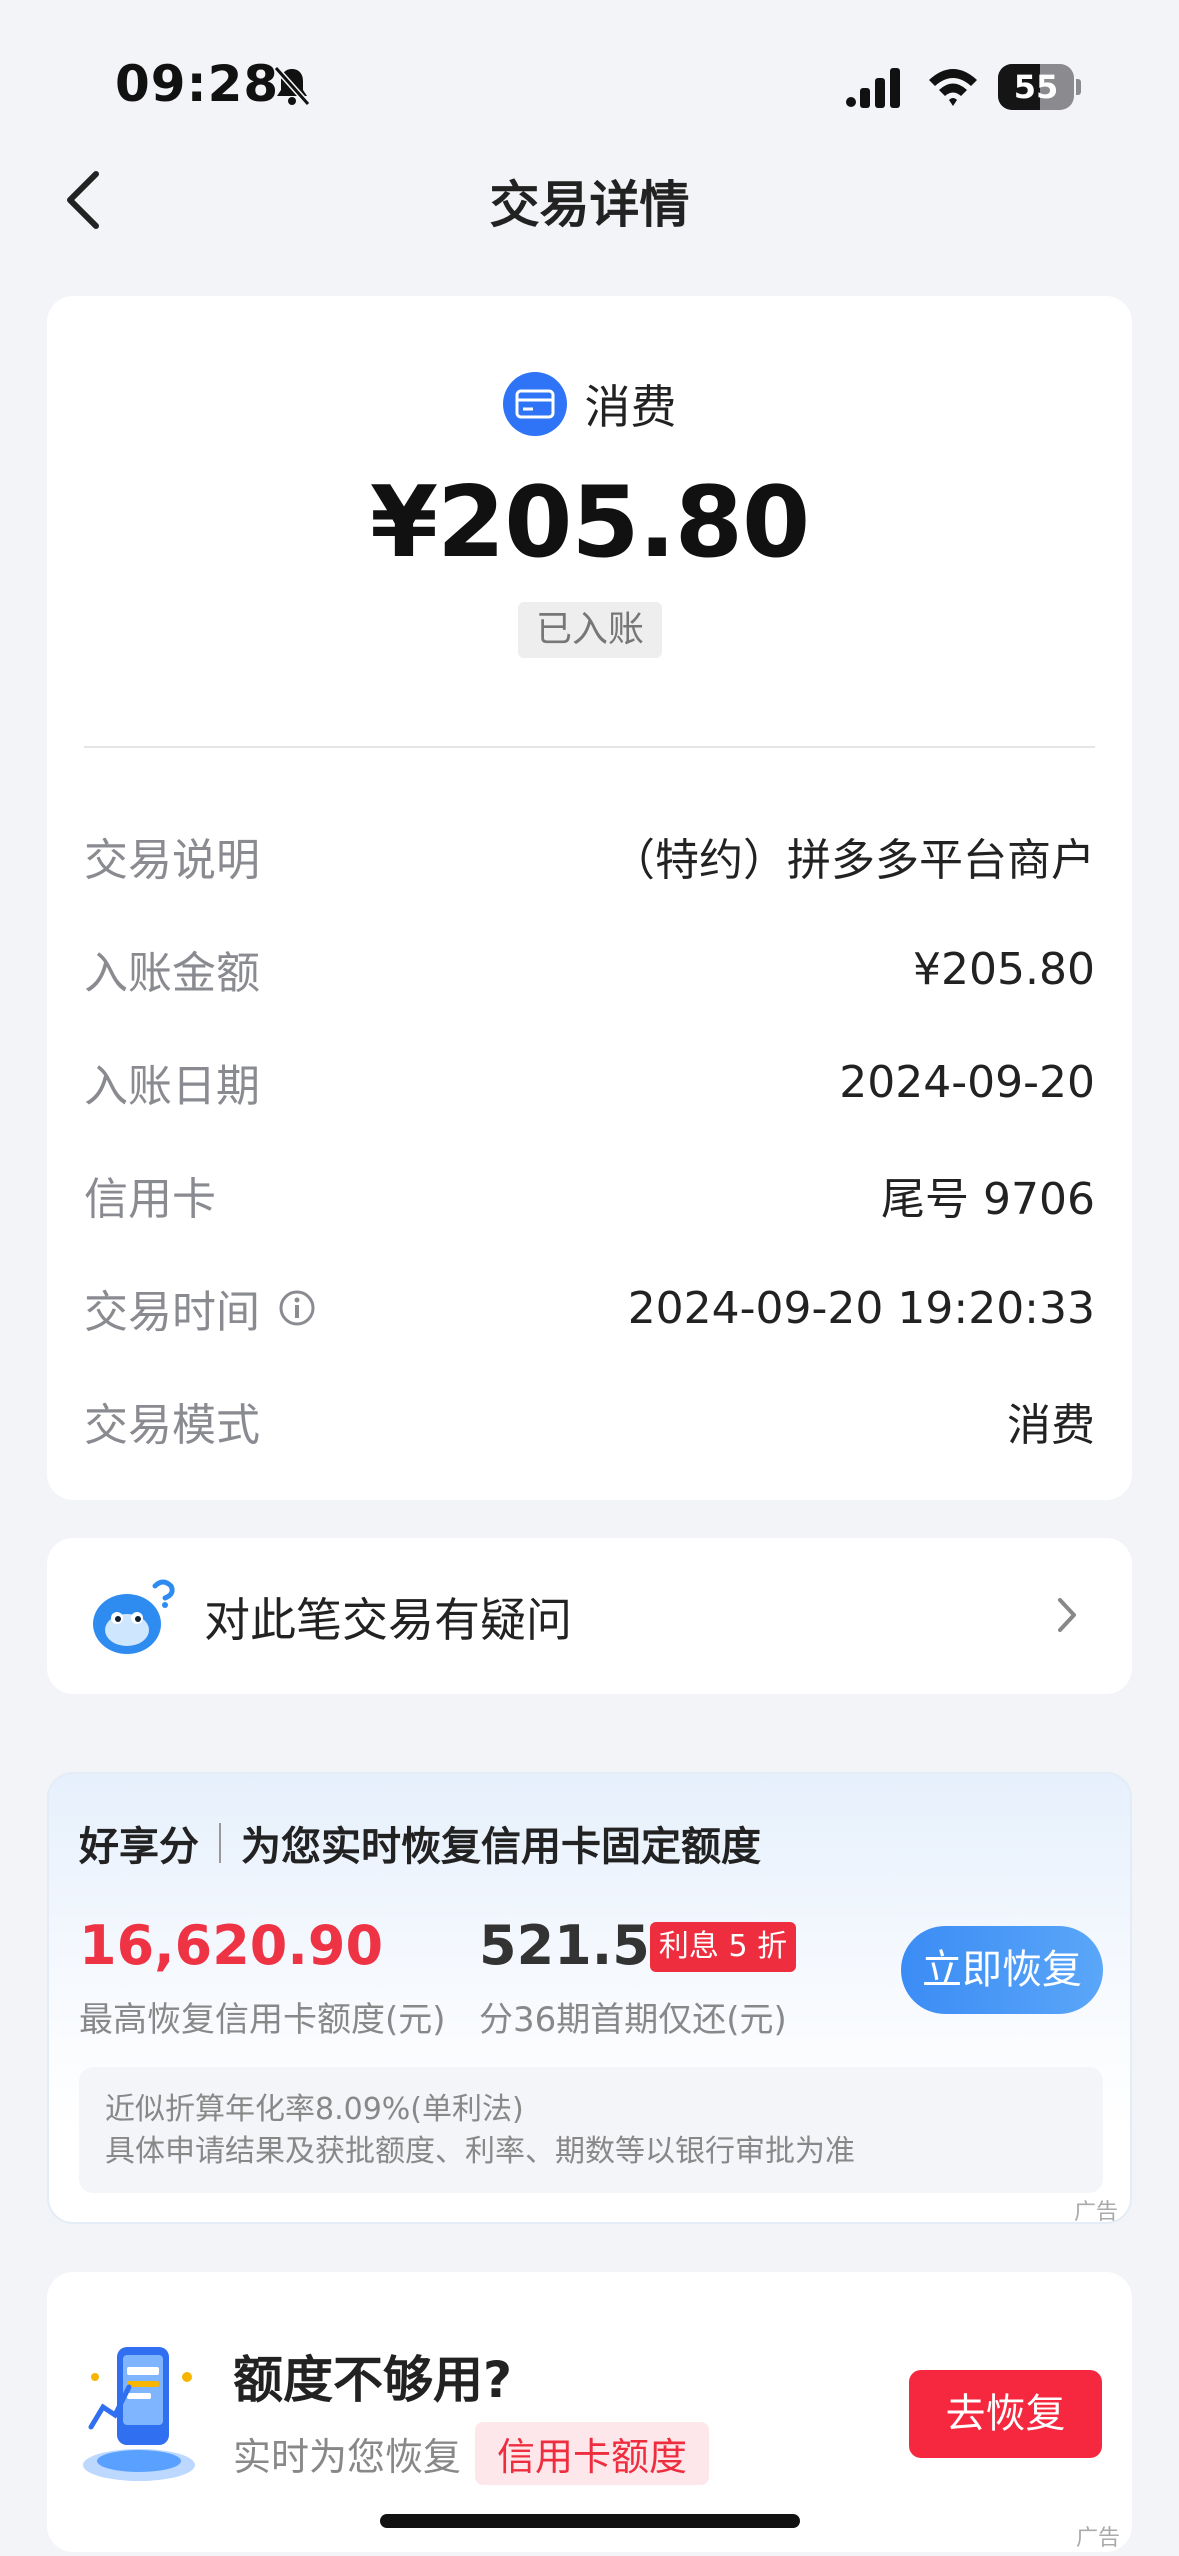 This screenshot has width=1179, height=2556. I want to click on detail-value: 消费, so click(1051, 1425).